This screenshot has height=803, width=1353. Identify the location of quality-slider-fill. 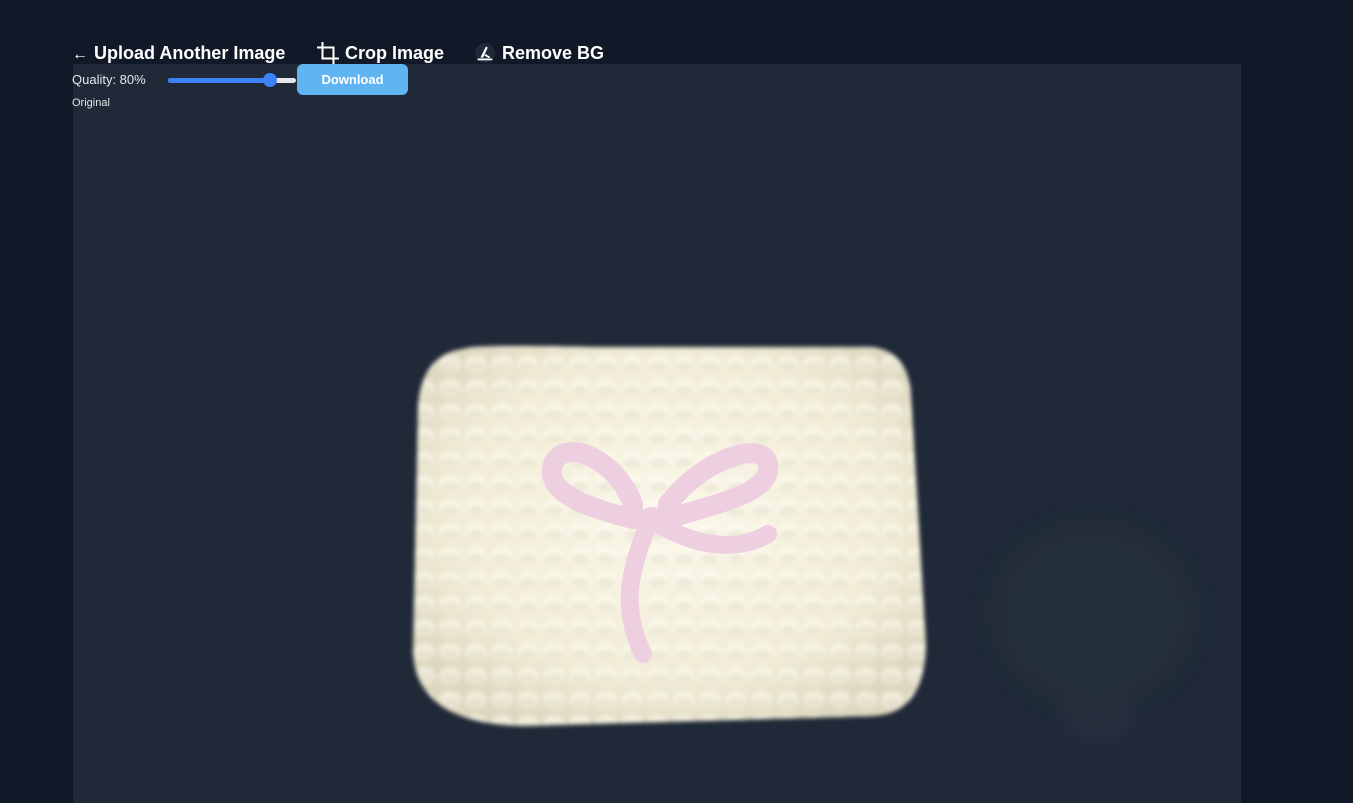
(219, 80).